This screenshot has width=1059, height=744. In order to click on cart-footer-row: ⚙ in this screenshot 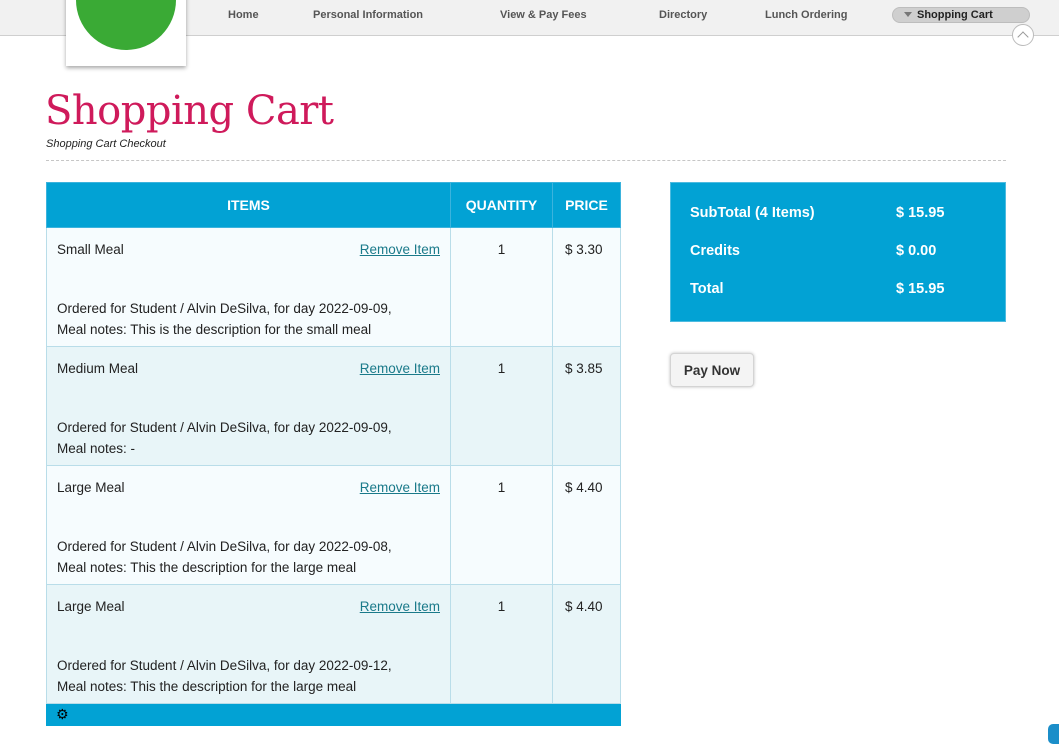, I will do `click(333, 714)`.